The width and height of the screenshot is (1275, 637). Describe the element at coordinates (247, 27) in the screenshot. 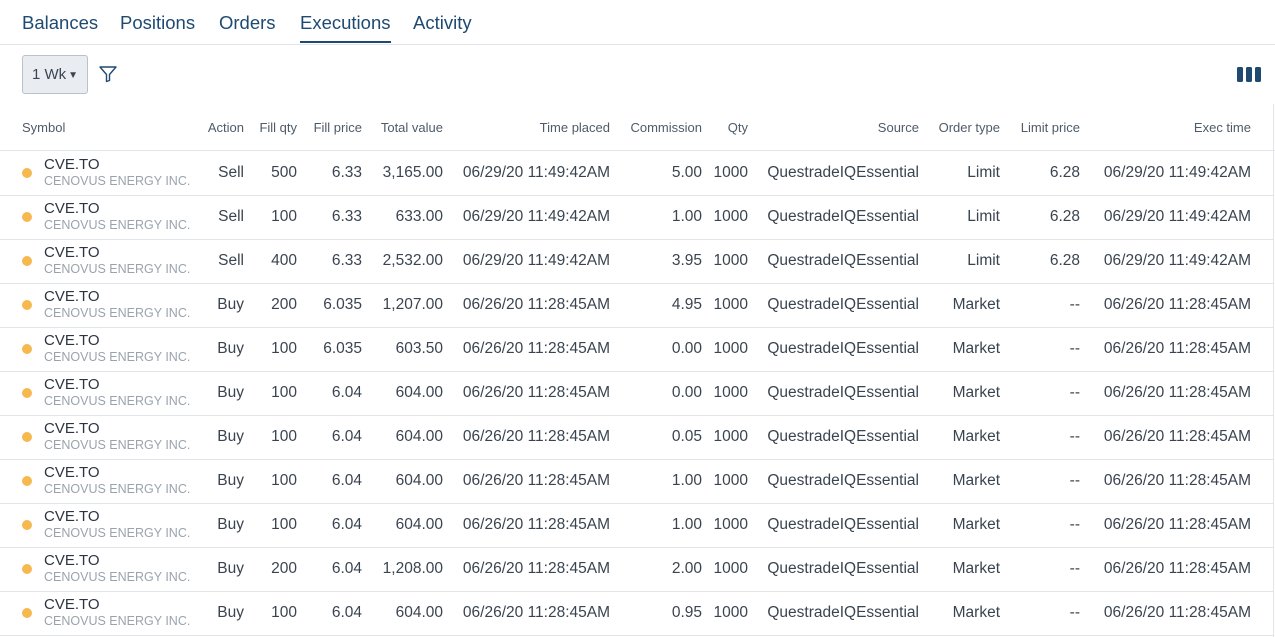

I see `tab-orders: Orders` at that location.